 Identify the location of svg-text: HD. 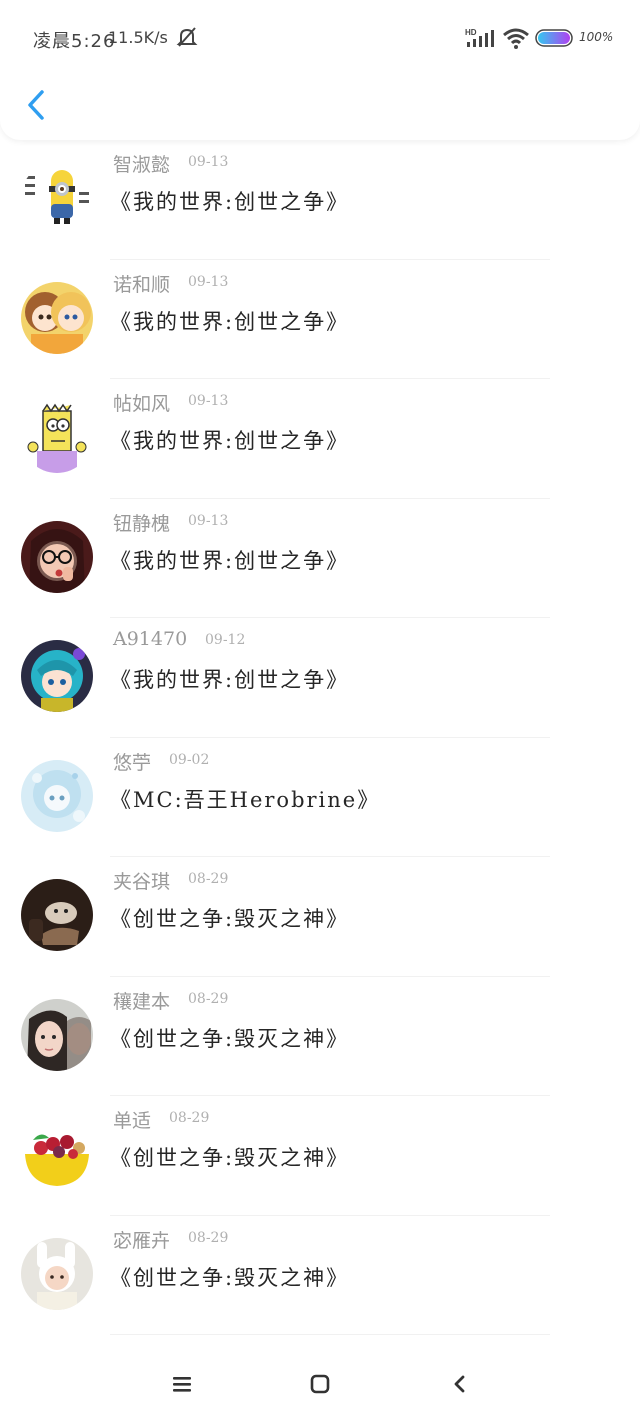
(471, 32).